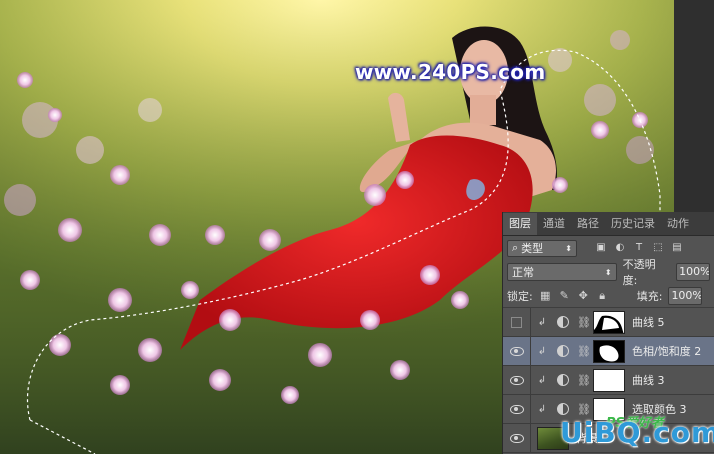  What do you see at coordinates (633, 224) in the screenshot?
I see `tab-history: 历史记录` at bounding box center [633, 224].